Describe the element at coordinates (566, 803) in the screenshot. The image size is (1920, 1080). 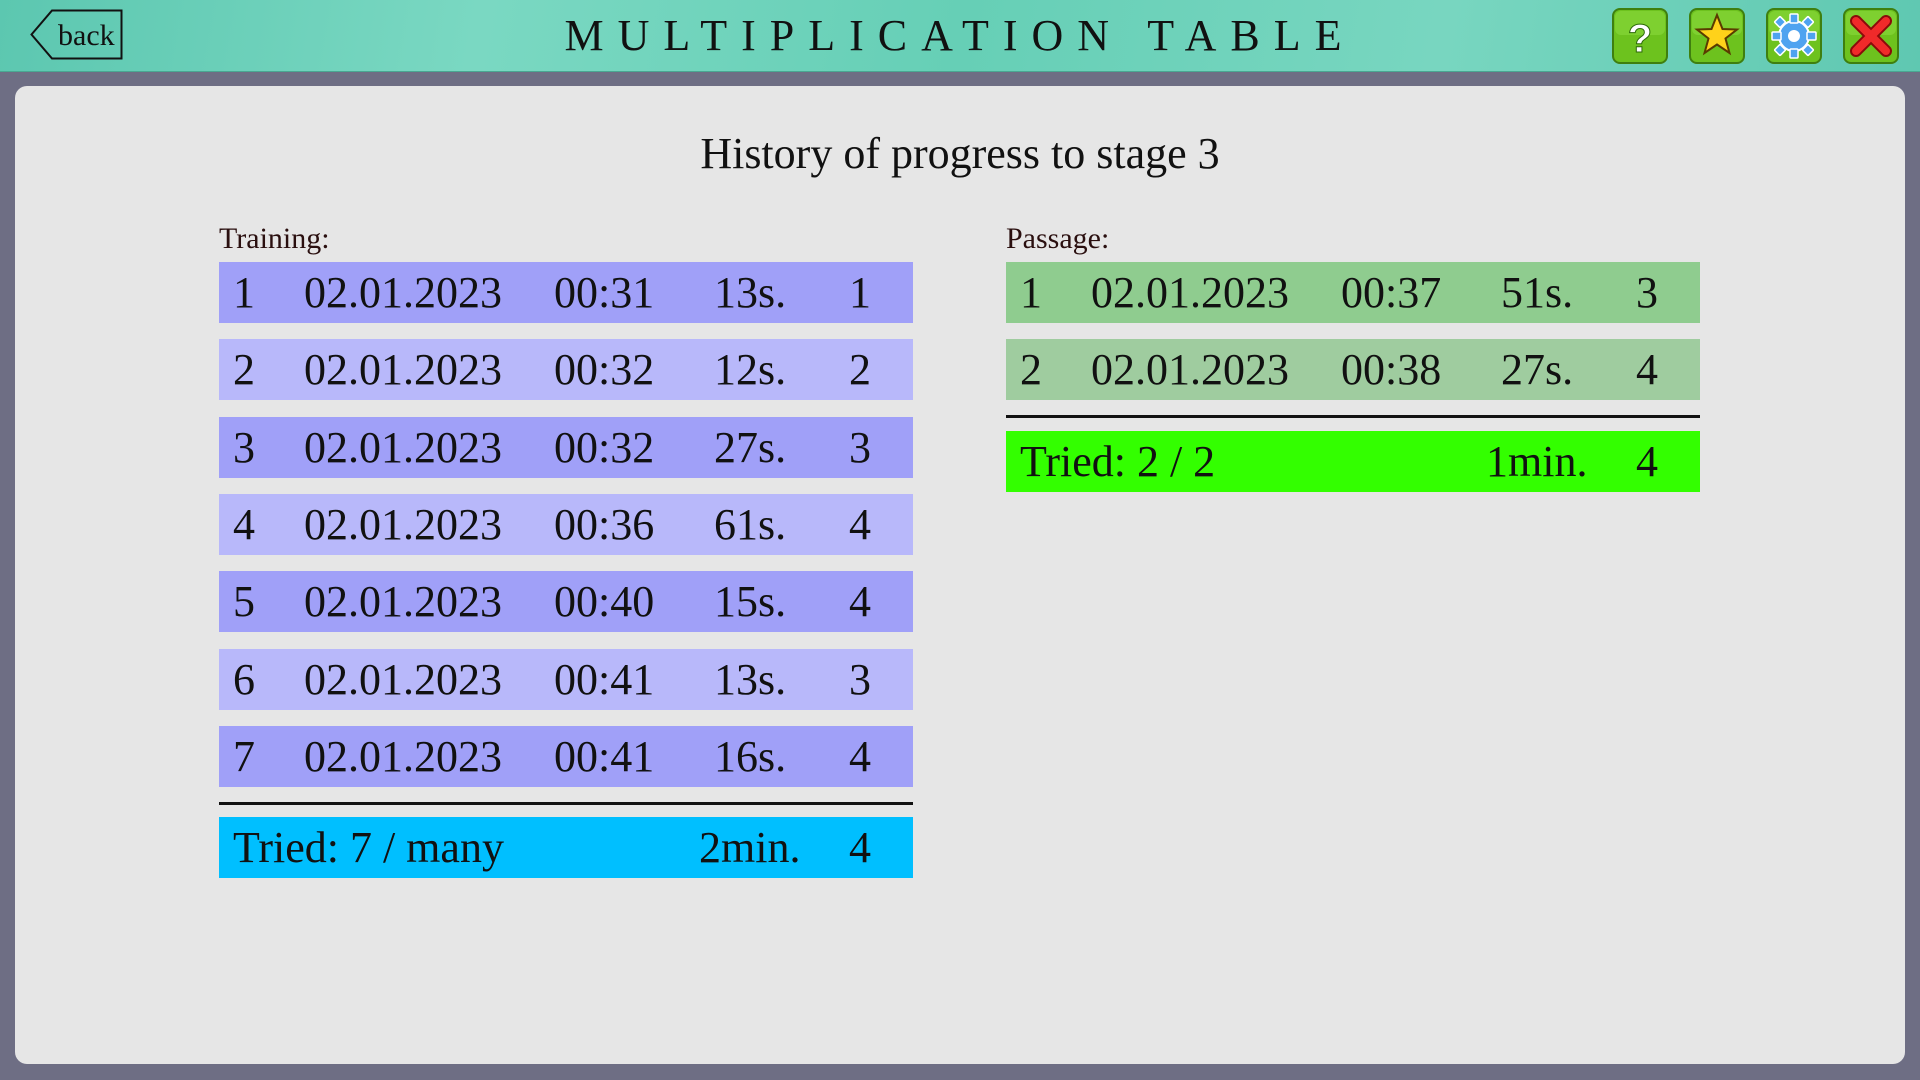
I see `training-divider` at that location.